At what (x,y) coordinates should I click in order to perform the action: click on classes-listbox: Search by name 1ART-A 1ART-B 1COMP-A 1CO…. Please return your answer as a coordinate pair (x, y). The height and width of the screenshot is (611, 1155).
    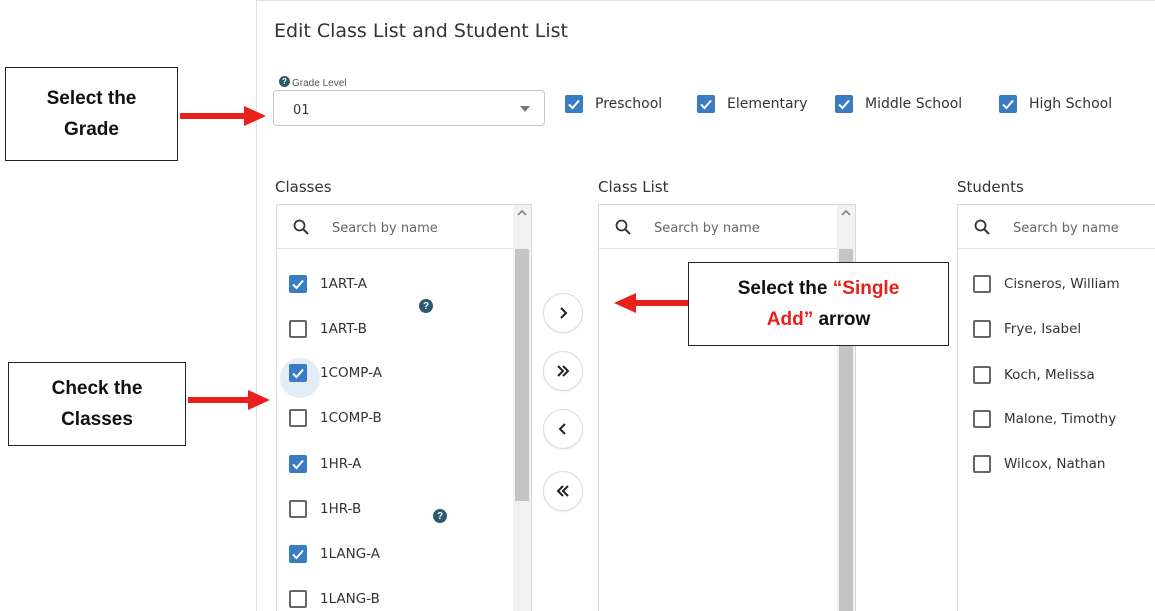
    Looking at the image, I should click on (404, 407).